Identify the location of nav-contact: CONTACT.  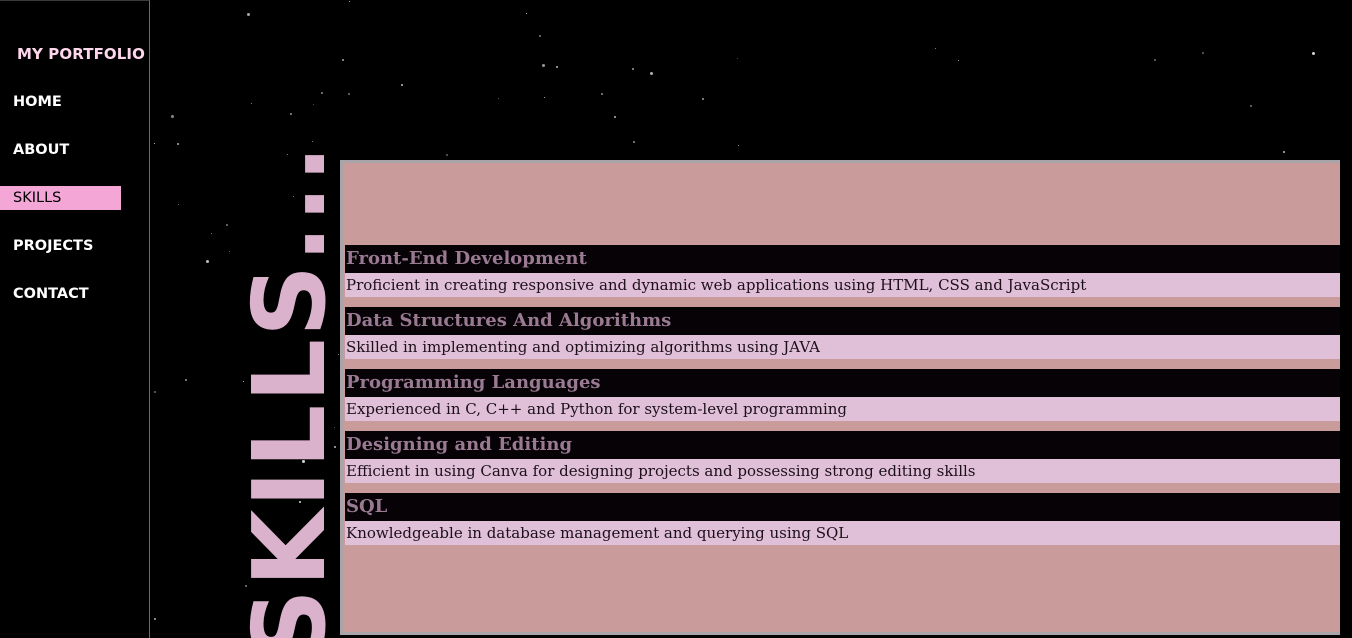
(60, 294).